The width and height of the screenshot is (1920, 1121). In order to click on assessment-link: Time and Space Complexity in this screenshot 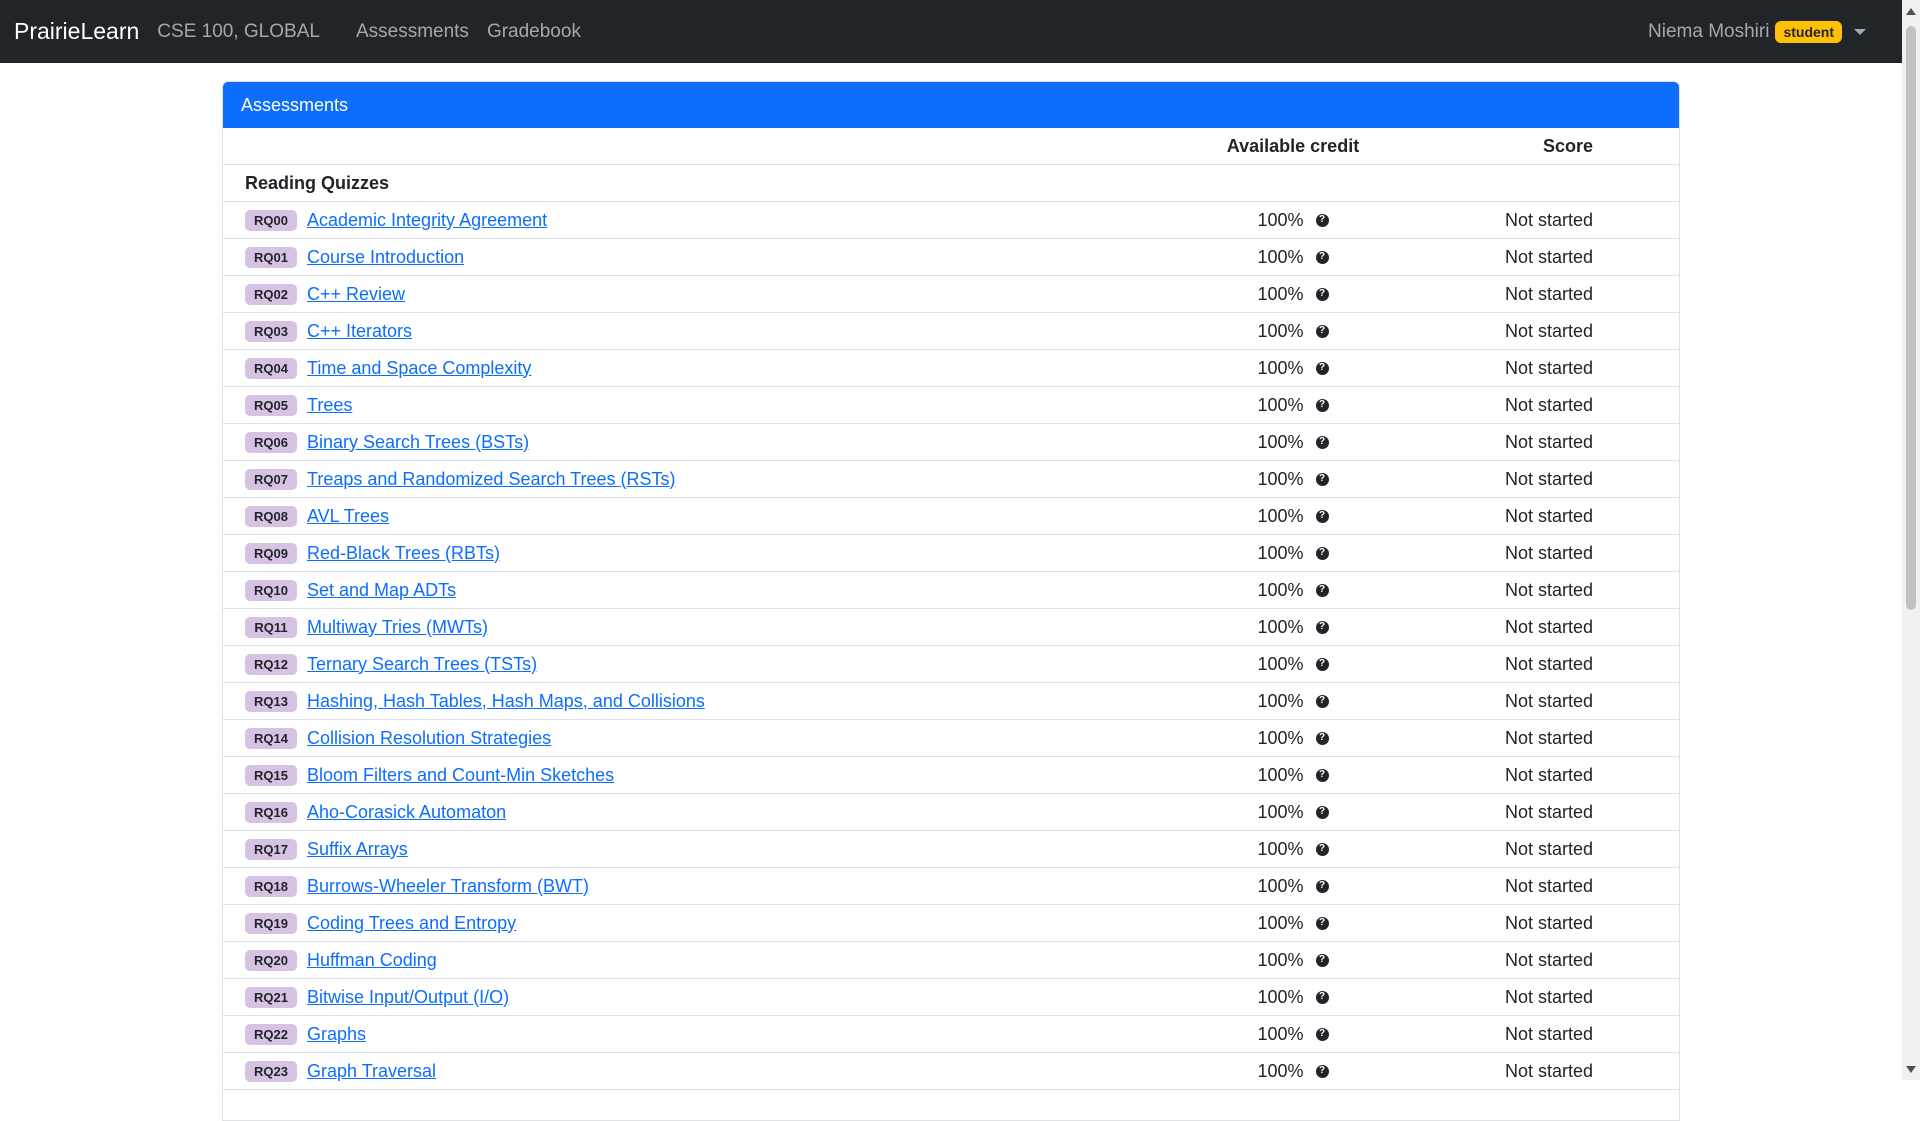, I will do `click(419, 368)`.